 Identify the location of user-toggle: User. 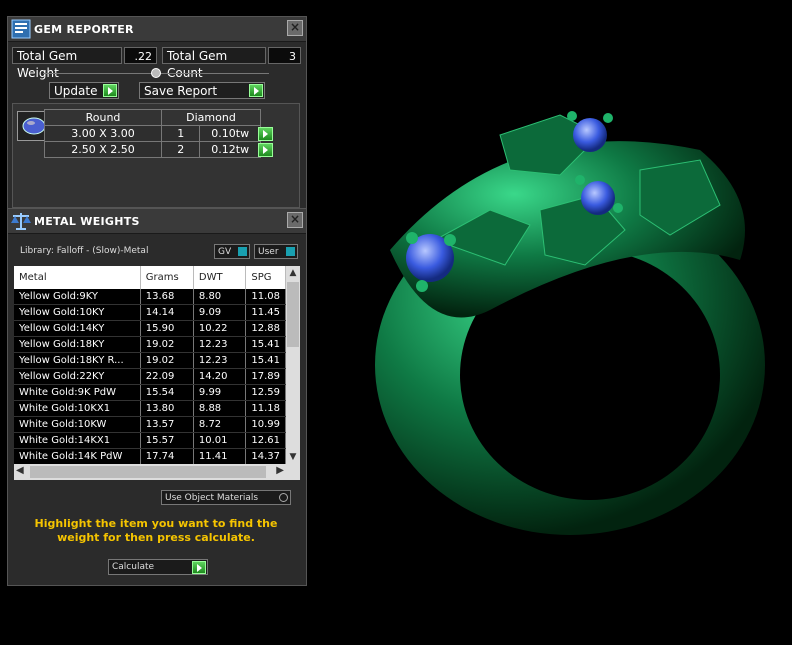
(276, 251).